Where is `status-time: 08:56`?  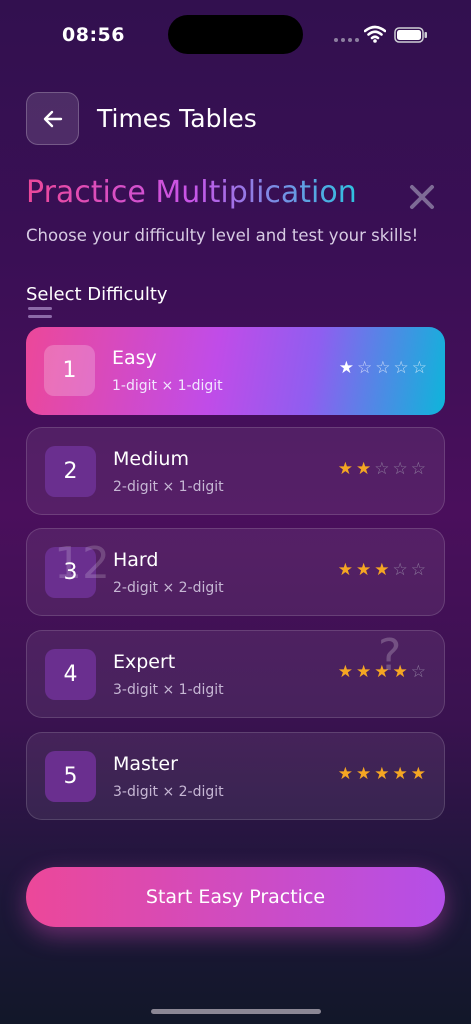 status-time: 08:56 is located at coordinates (93, 35).